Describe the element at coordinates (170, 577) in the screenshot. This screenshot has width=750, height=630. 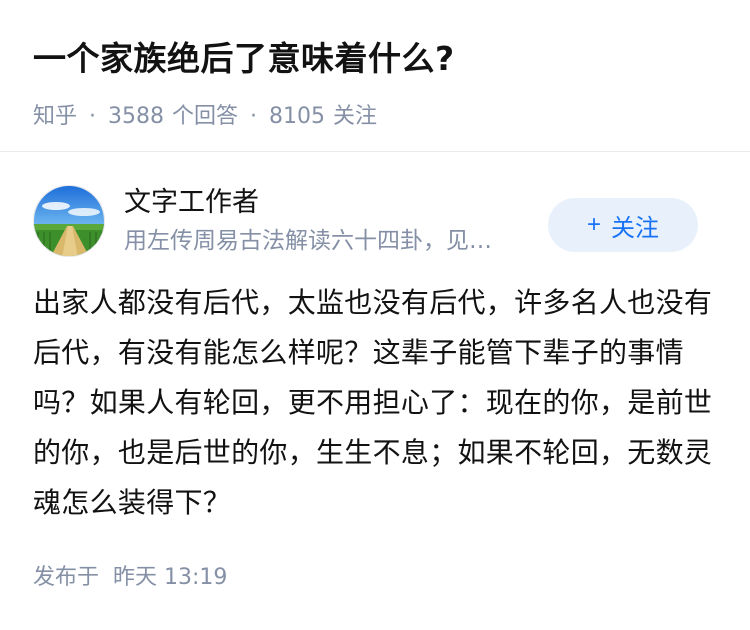
I see `publish-time: 昨天 13:19` at that location.